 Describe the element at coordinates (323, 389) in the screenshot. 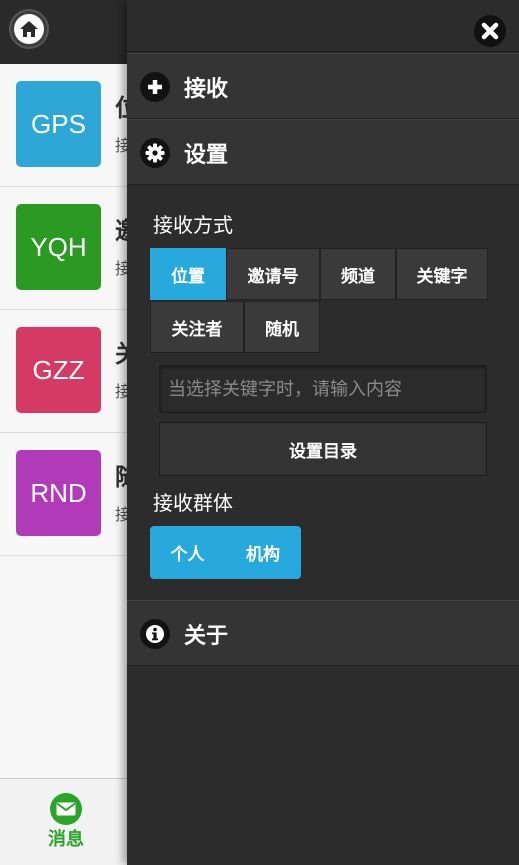

I see `keyword-input` at that location.